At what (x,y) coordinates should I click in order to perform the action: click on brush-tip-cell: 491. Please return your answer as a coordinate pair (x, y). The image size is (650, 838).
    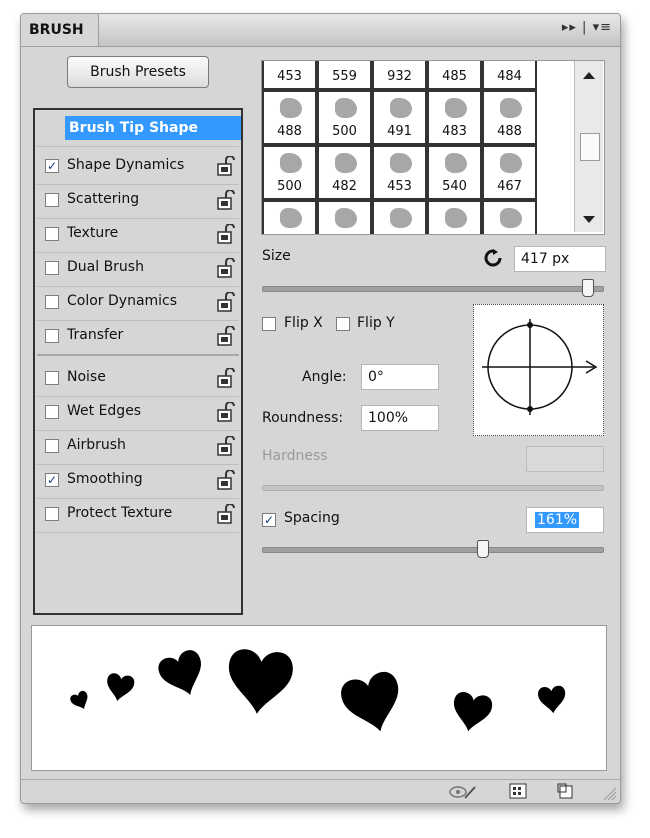
    Looking at the image, I should click on (399, 117).